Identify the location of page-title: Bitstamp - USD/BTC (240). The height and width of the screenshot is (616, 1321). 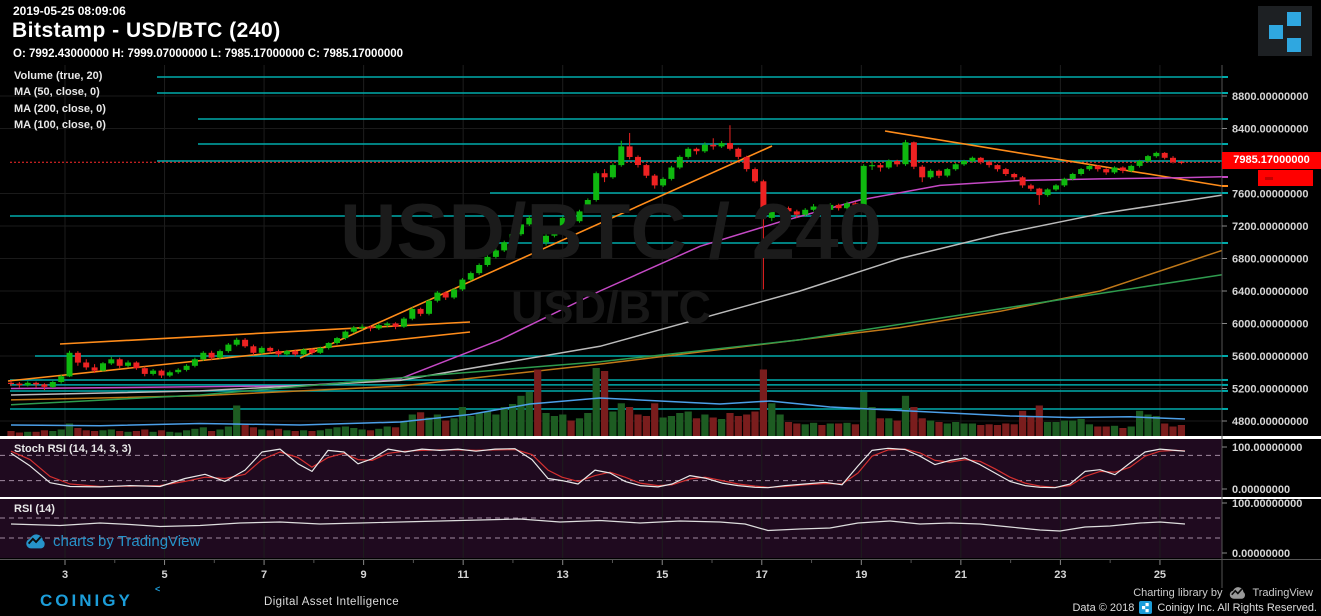
(146, 30).